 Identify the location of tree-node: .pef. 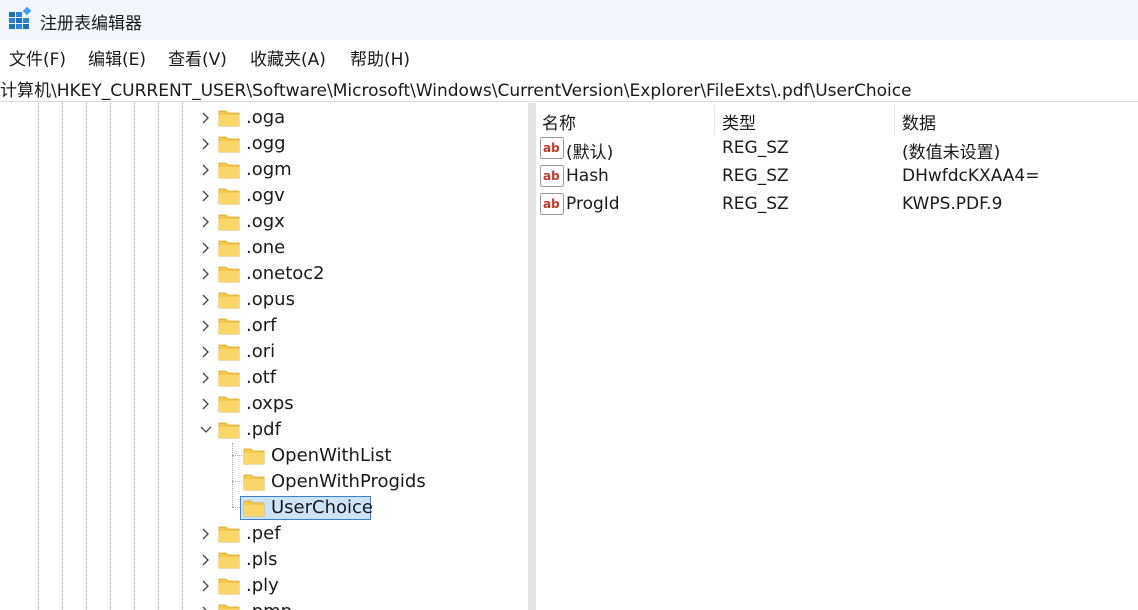
(264, 534).